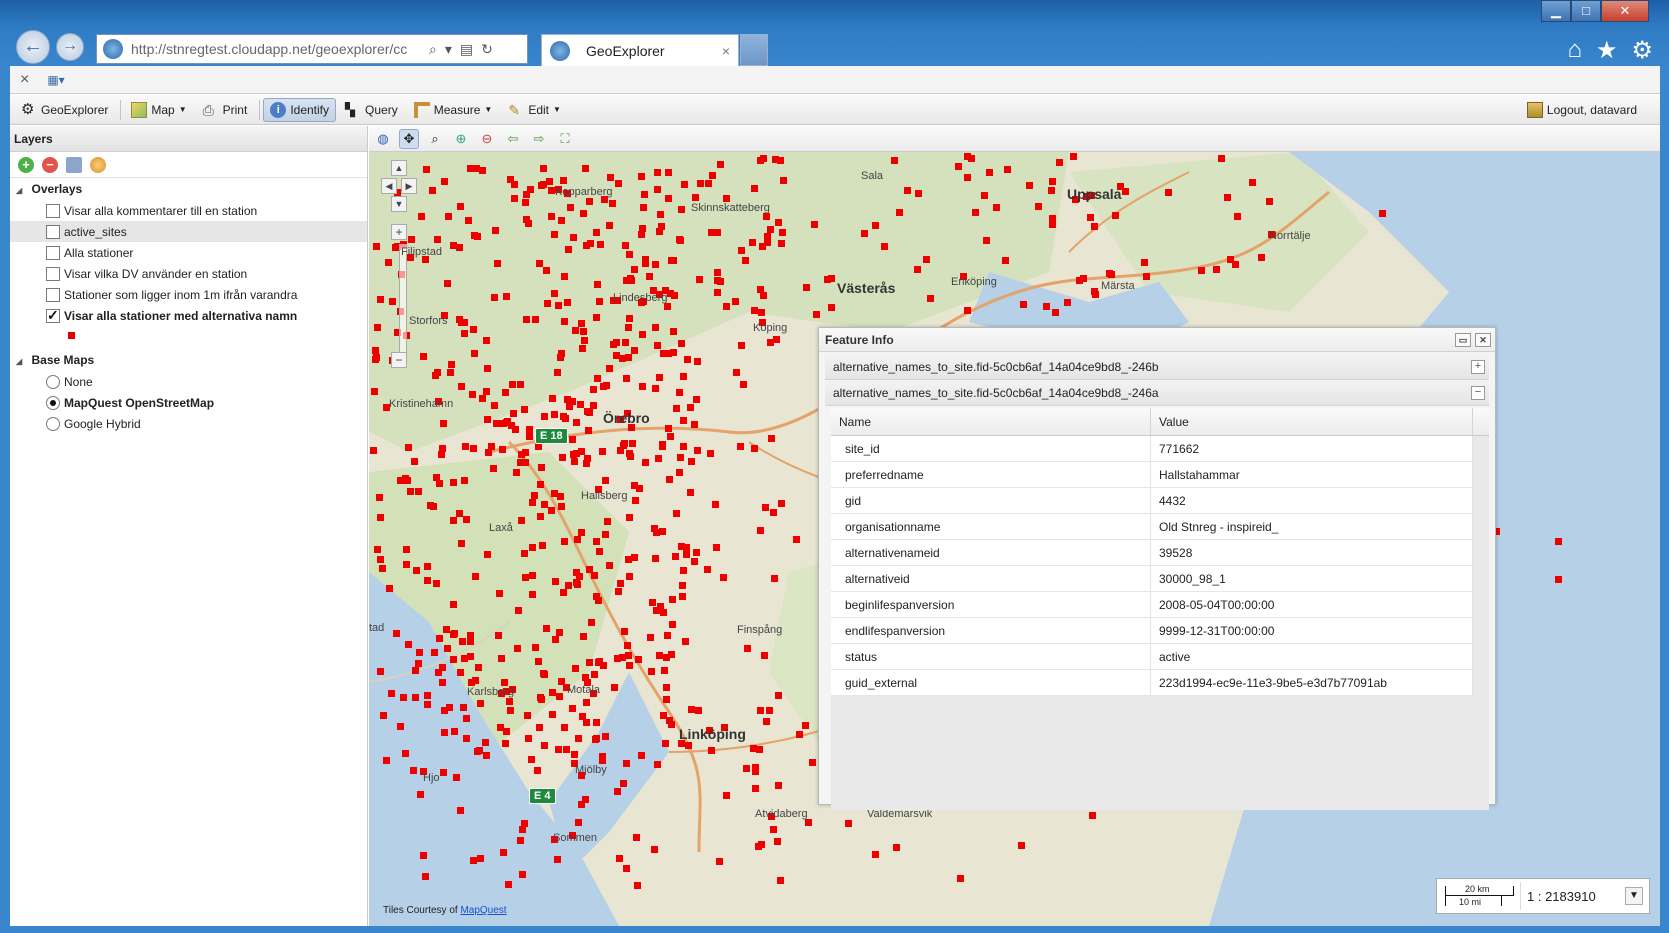 This screenshot has height=933, width=1669. Describe the element at coordinates (1478, 366) in the screenshot. I see `expand-plus-icon: +` at that location.